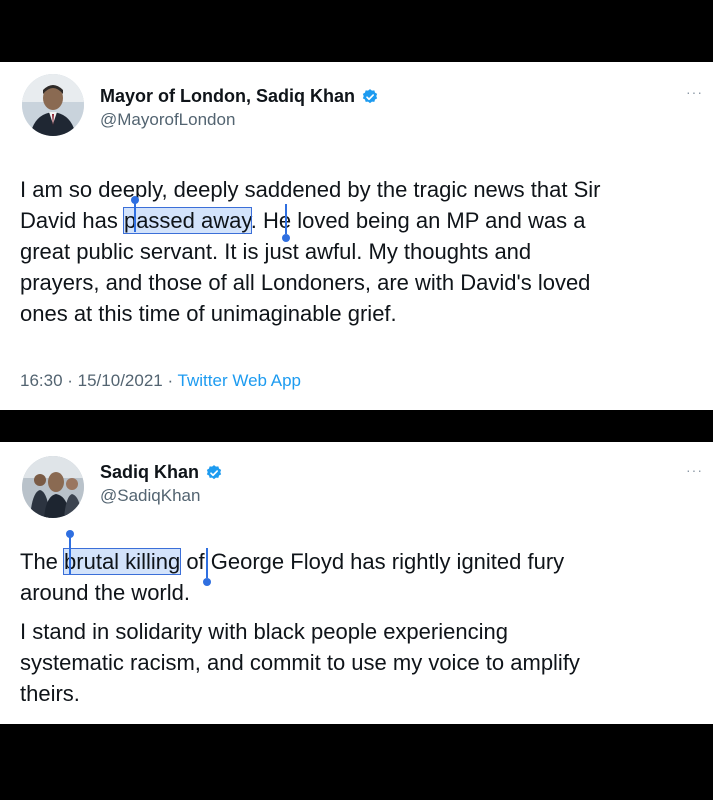  I want to click on tweet-timestamp: 16:30 · 15/10/2021 · Twitter Web App, so click(160, 381).